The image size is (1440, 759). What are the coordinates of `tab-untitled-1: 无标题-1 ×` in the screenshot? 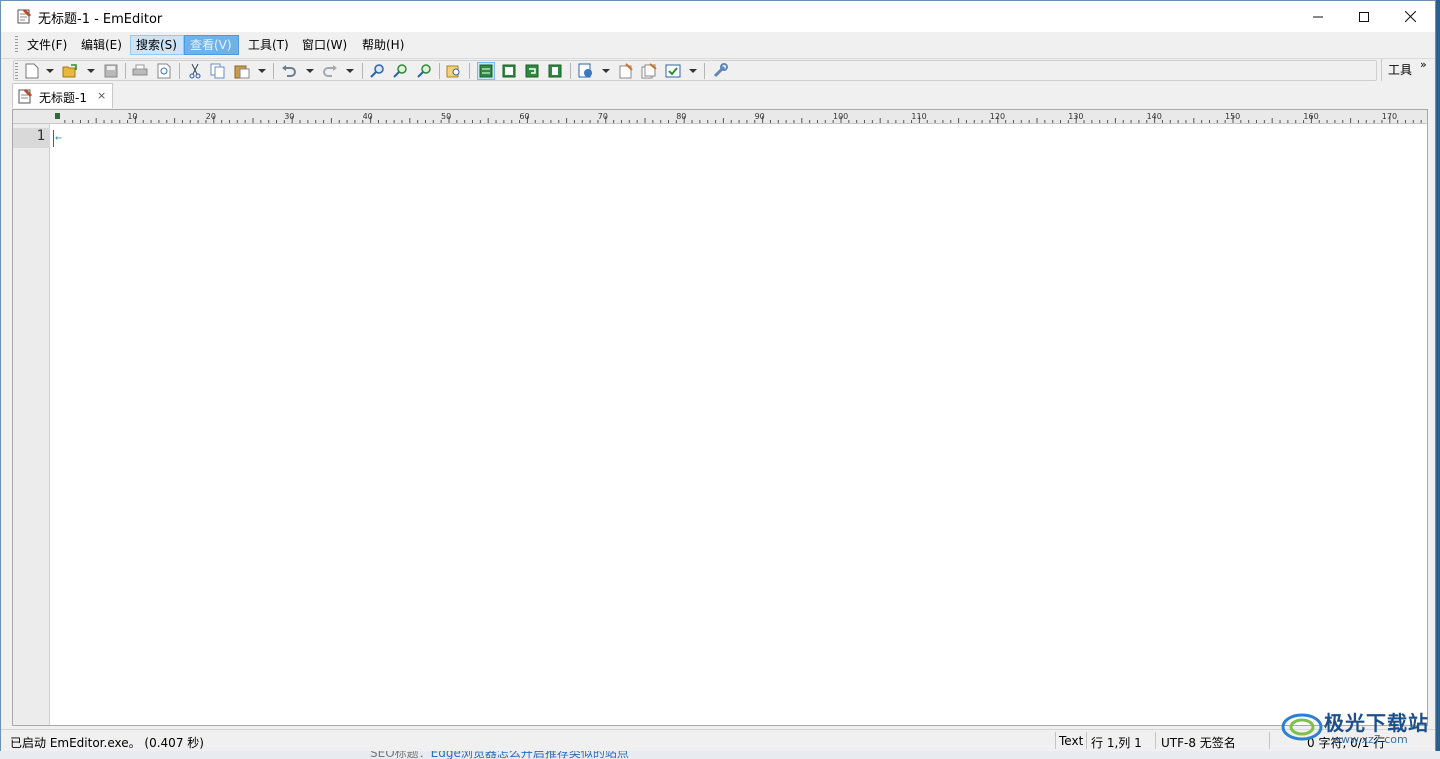 It's located at (62, 95).